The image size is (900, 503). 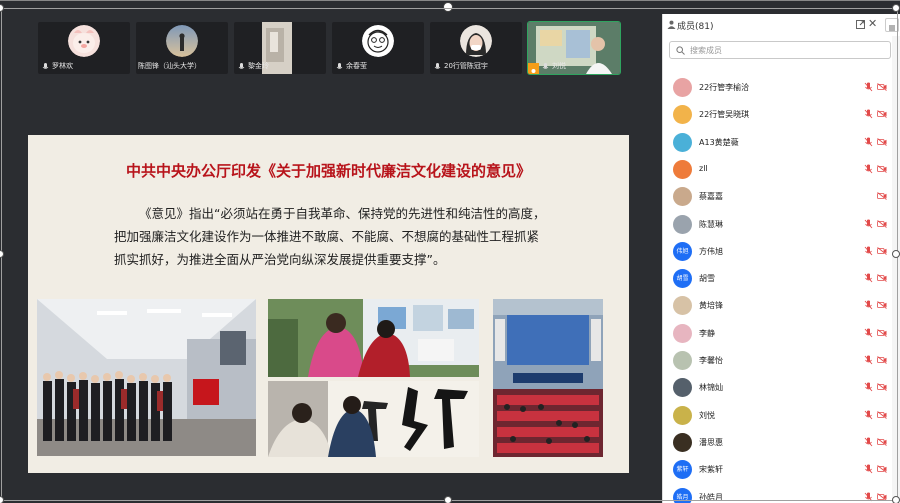 What do you see at coordinates (711, 306) in the screenshot?
I see `member-name: 黄培锋` at bounding box center [711, 306].